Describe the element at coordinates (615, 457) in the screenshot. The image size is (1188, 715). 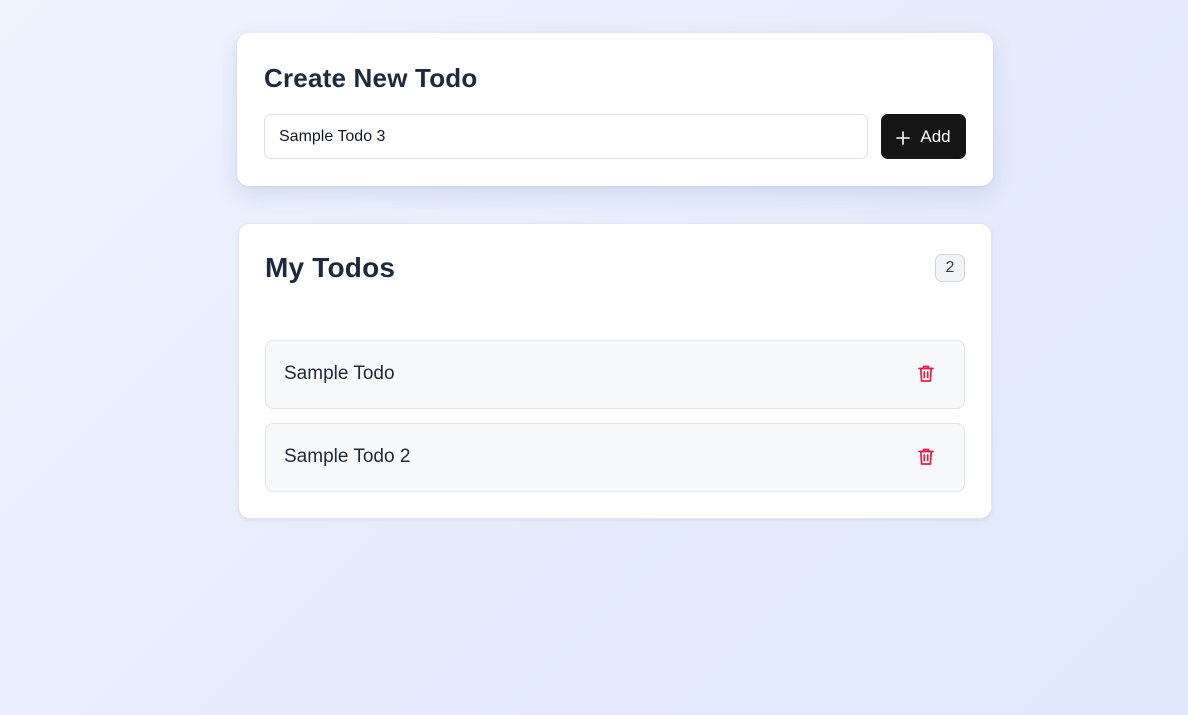
I see `todo-item: Sample Todo 2` at that location.